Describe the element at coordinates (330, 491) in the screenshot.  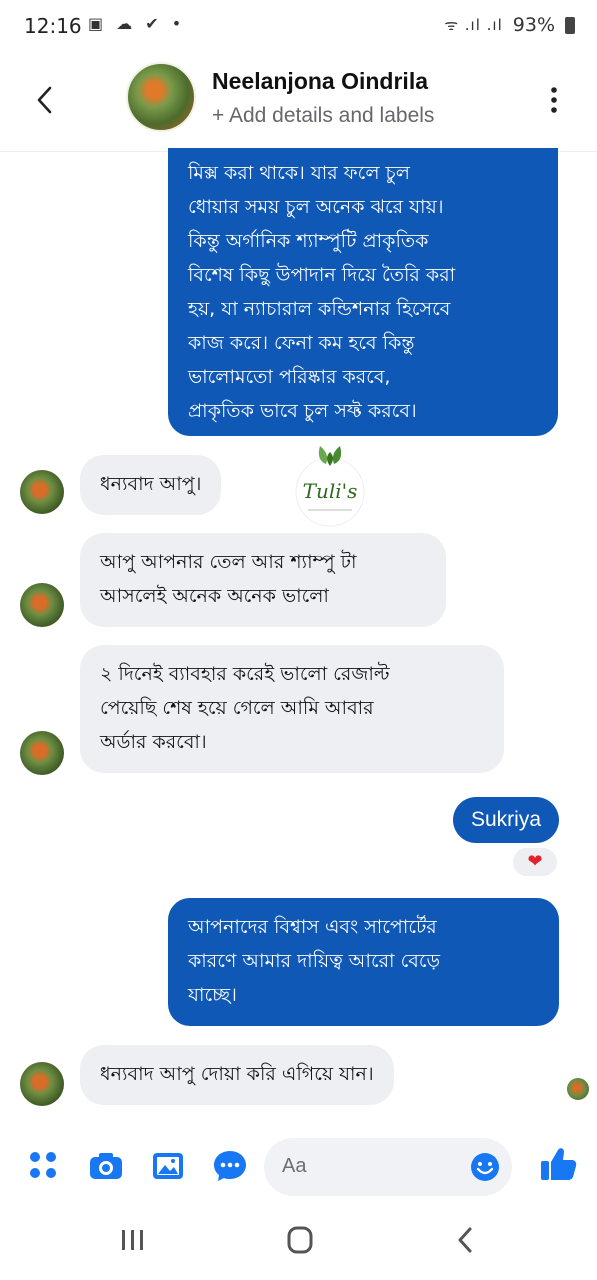
I see `logo-text: Tuli's` at that location.